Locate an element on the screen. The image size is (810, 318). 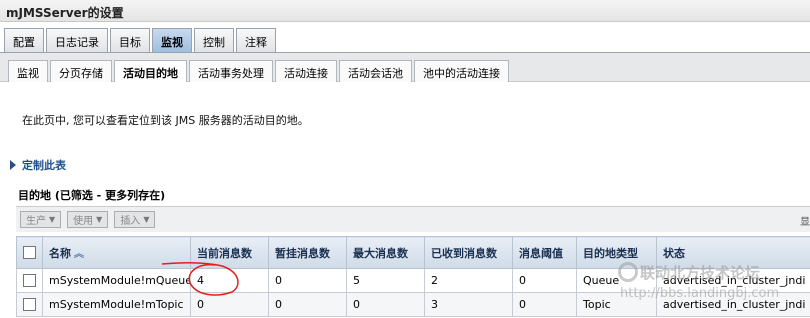
produce-button: 生产 ▼ is located at coordinates (41, 219).